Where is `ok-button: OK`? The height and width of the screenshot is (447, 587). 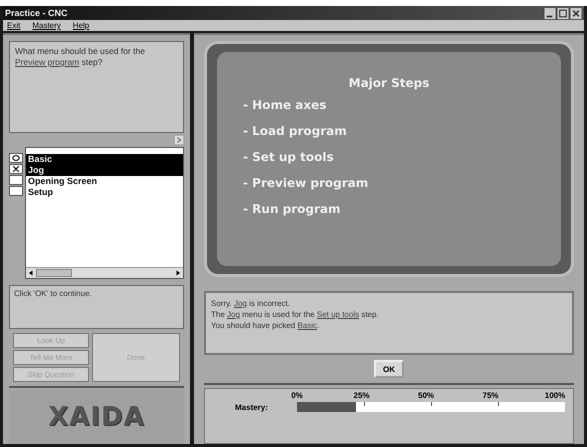 ok-button: OK is located at coordinates (389, 369).